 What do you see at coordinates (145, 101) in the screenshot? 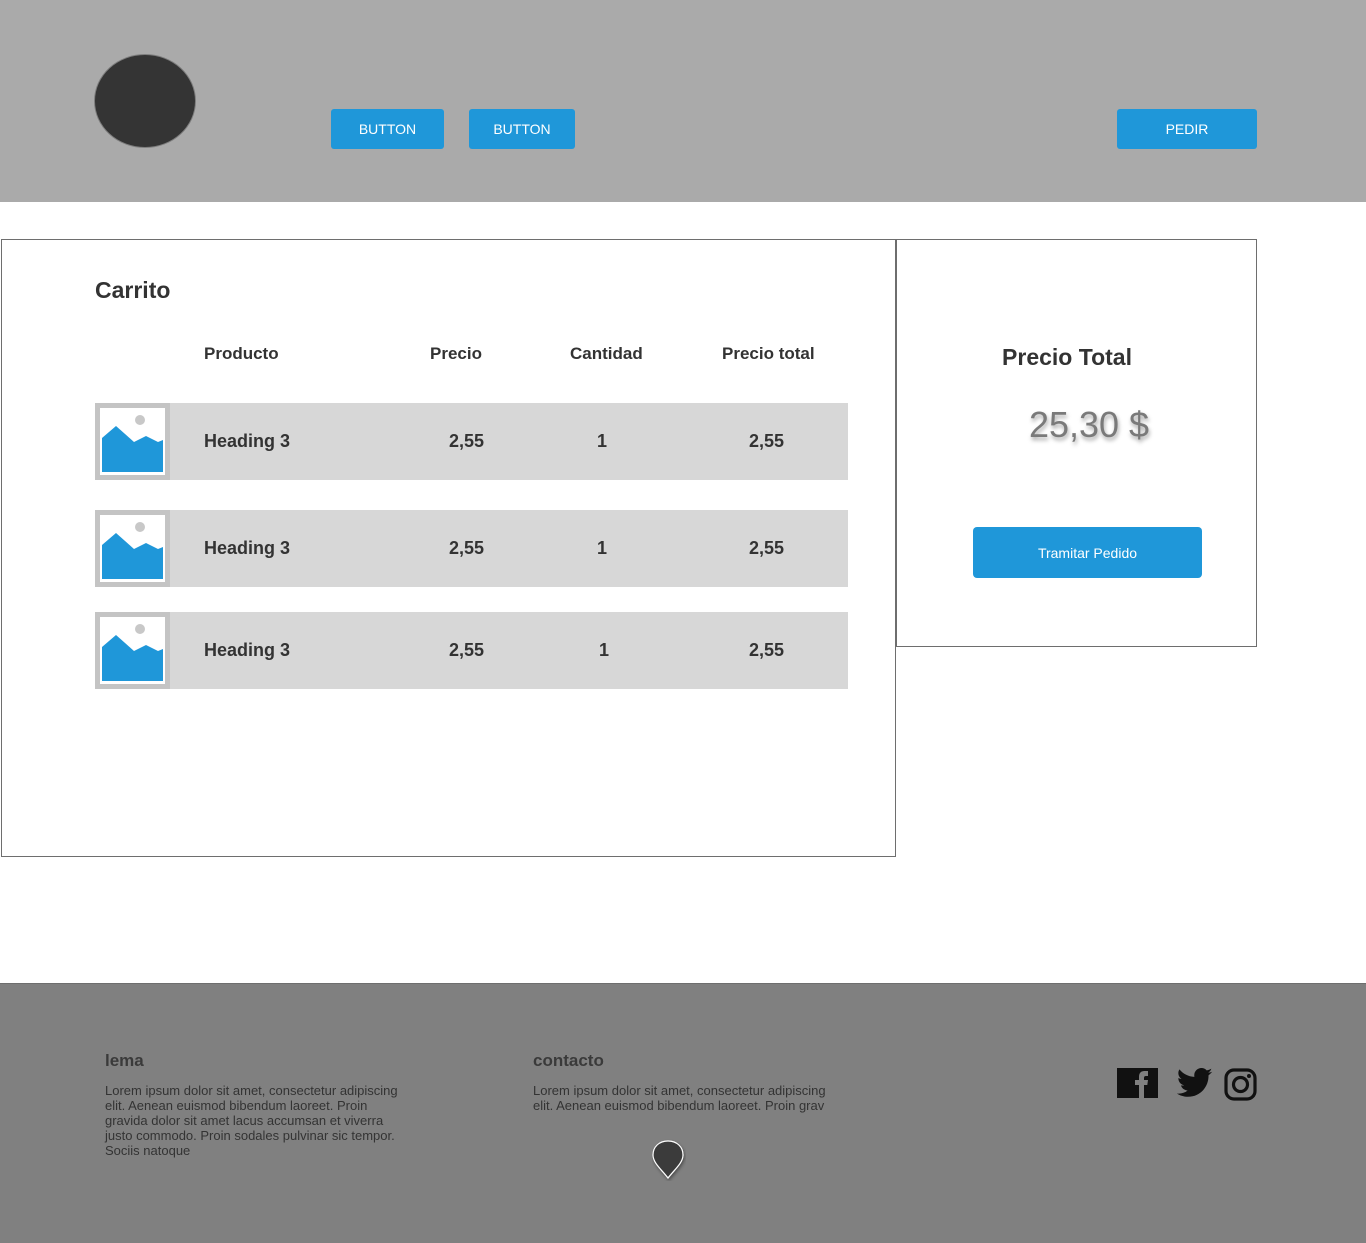
I see `logo` at bounding box center [145, 101].